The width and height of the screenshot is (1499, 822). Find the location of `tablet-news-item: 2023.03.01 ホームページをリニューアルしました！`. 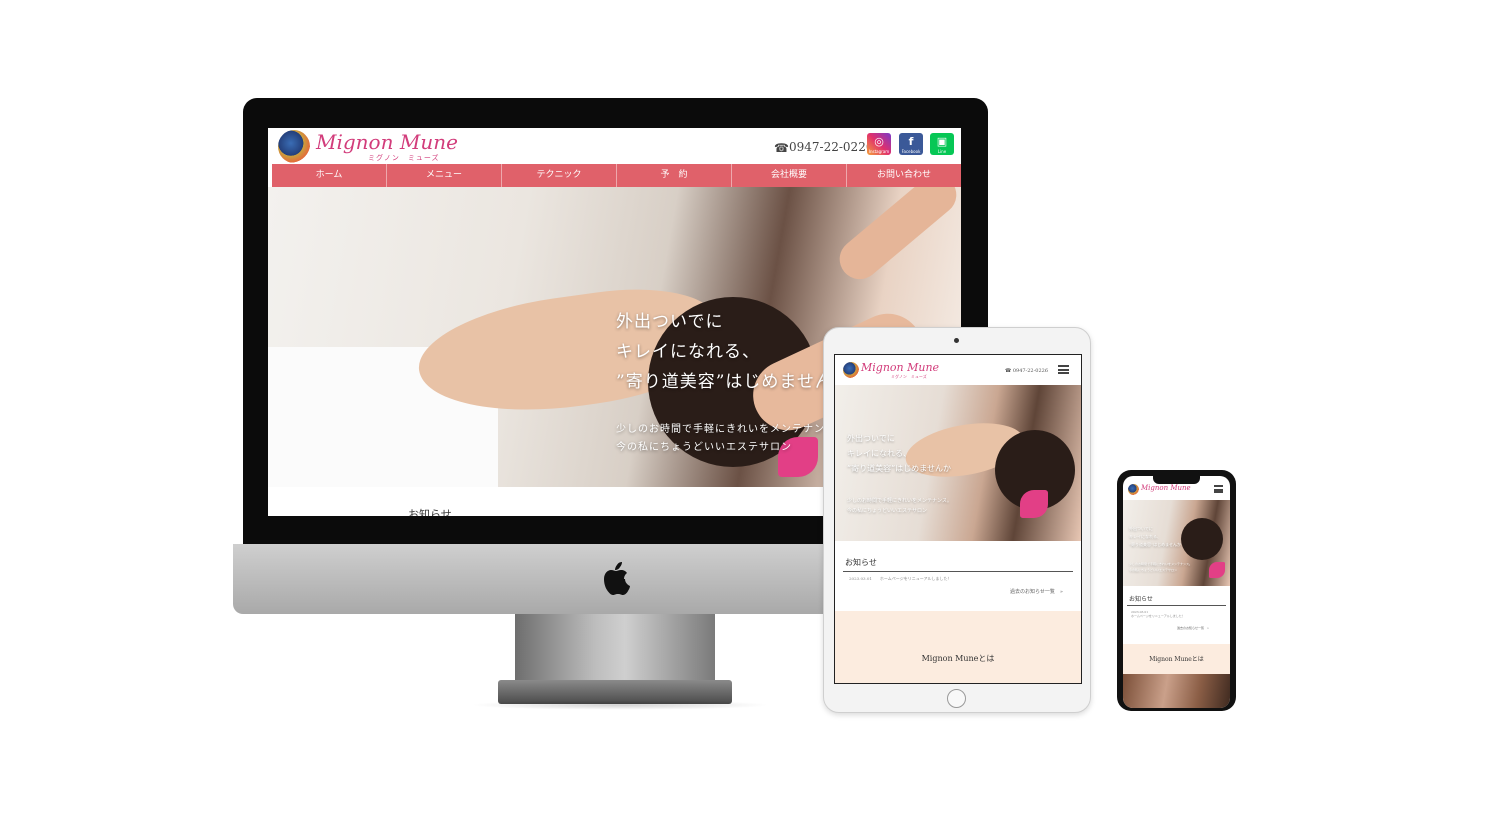

tablet-news-item: 2023.03.01 ホームページをリニューアルしました！ is located at coordinates (900, 579).